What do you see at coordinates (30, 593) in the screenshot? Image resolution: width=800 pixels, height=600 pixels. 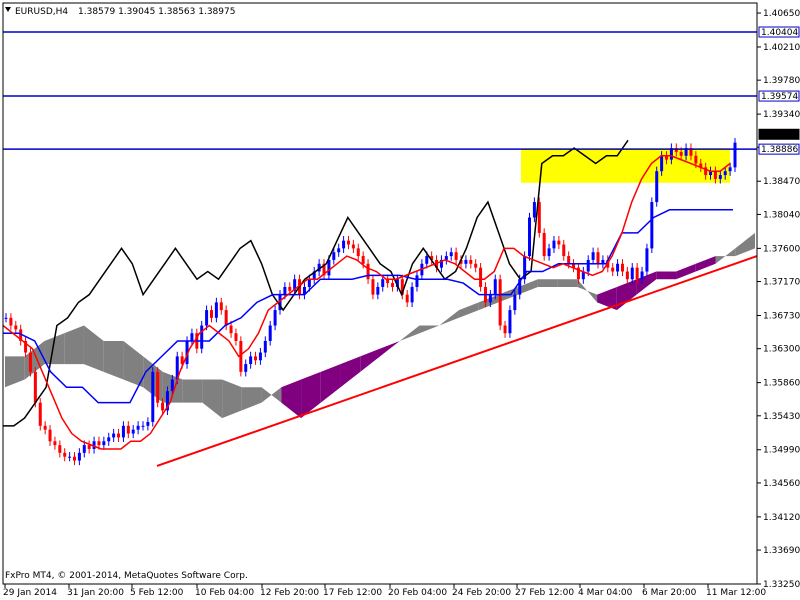 I see `x-tick-label: 29 Jan 2014` at bounding box center [30, 593].